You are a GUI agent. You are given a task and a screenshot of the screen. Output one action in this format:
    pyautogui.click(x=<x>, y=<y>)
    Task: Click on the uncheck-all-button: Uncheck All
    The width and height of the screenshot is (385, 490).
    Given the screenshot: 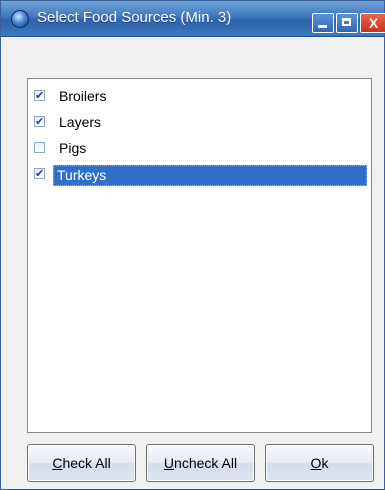 What is the action you would take?
    pyautogui.click(x=200, y=463)
    